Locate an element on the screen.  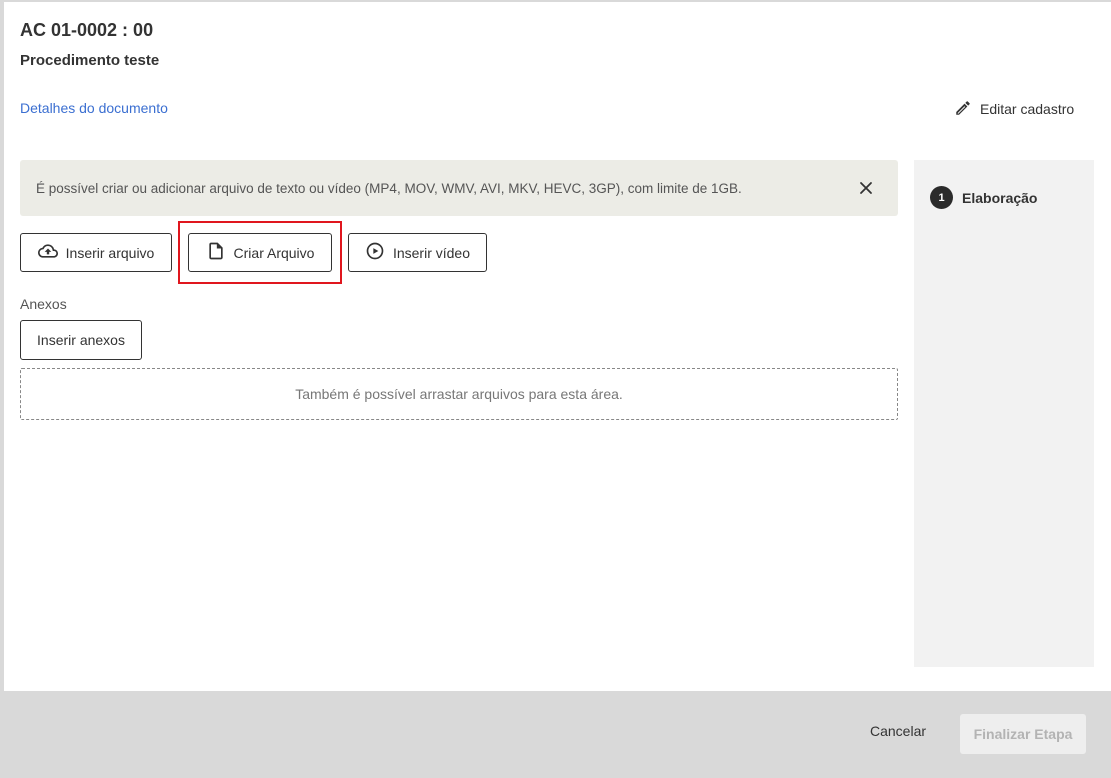
pencil-icon is located at coordinates (963, 109).